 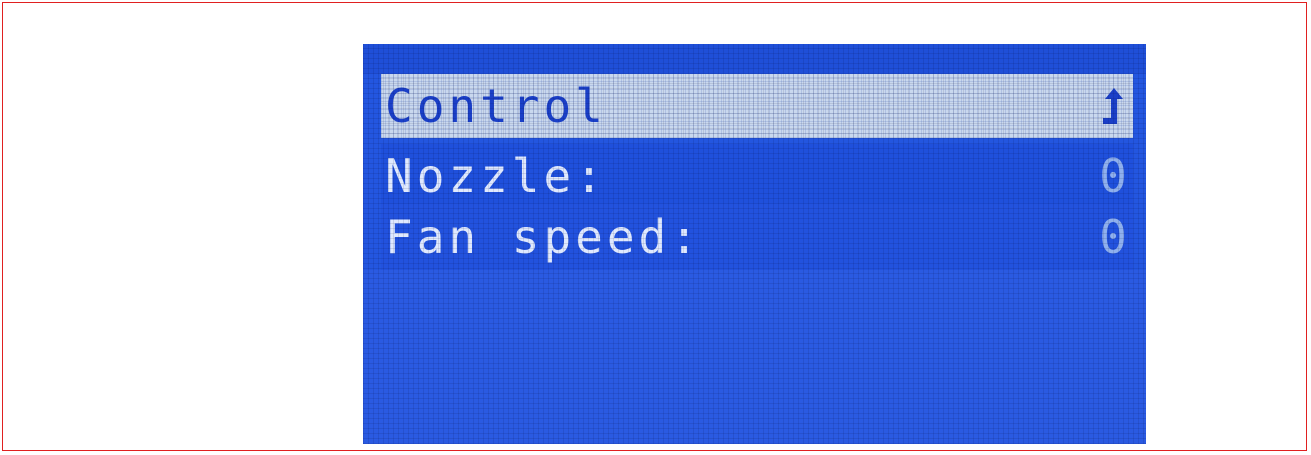 I want to click on menu-item-nozzle: Nozzle: 0, so click(x=757, y=176).